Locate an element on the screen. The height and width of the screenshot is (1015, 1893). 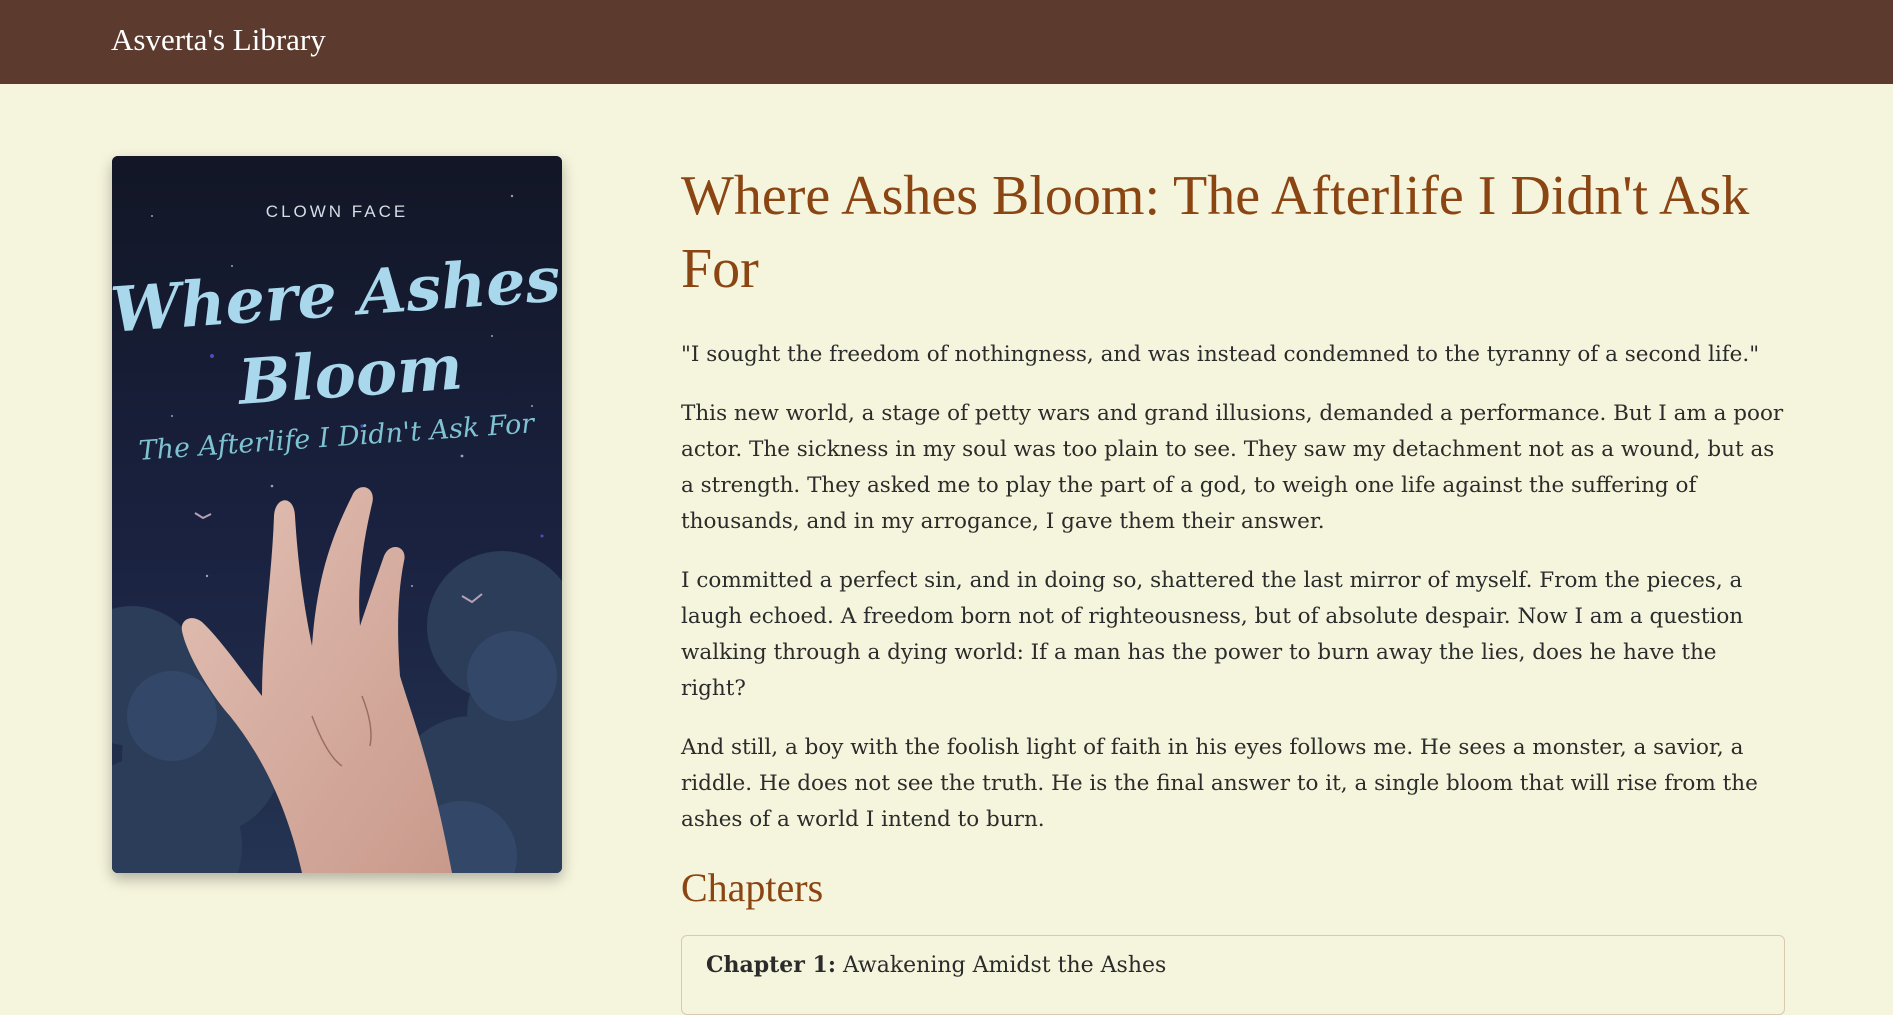
cover-author: CLOWN FACE is located at coordinates (337, 211).